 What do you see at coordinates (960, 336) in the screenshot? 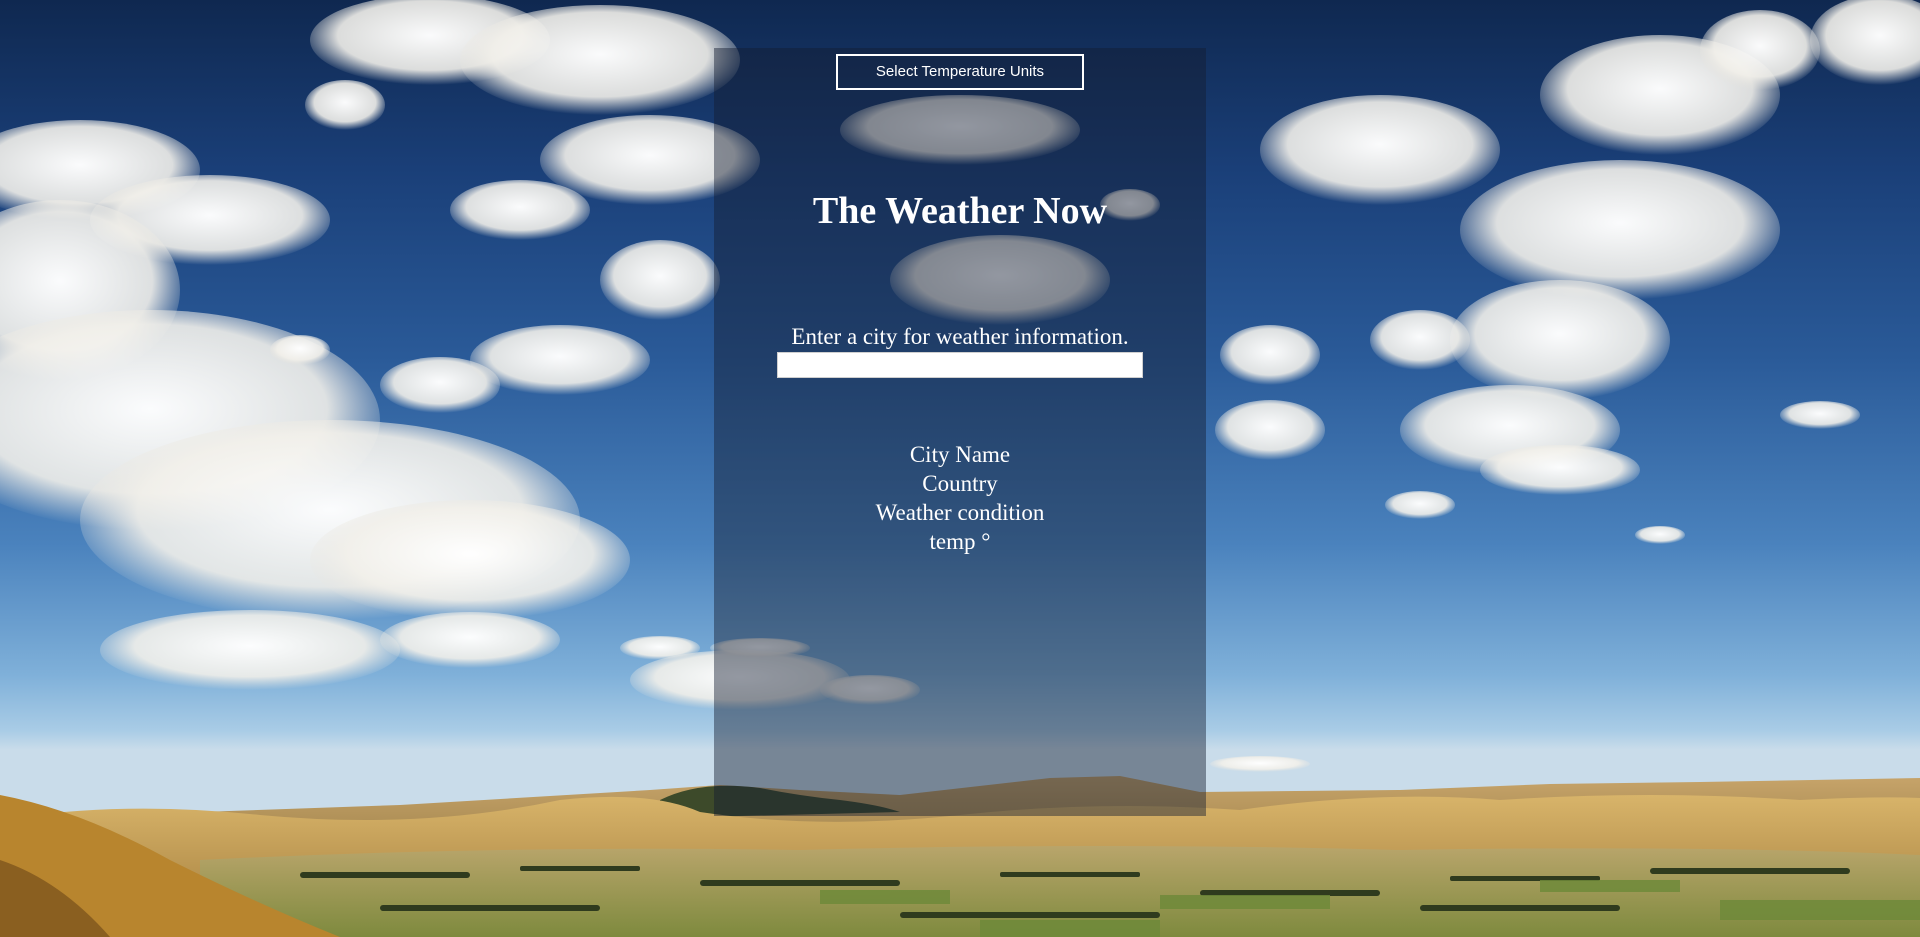
I see `city-prompt-label: Enter a city for weather information.` at bounding box center [960, 336].